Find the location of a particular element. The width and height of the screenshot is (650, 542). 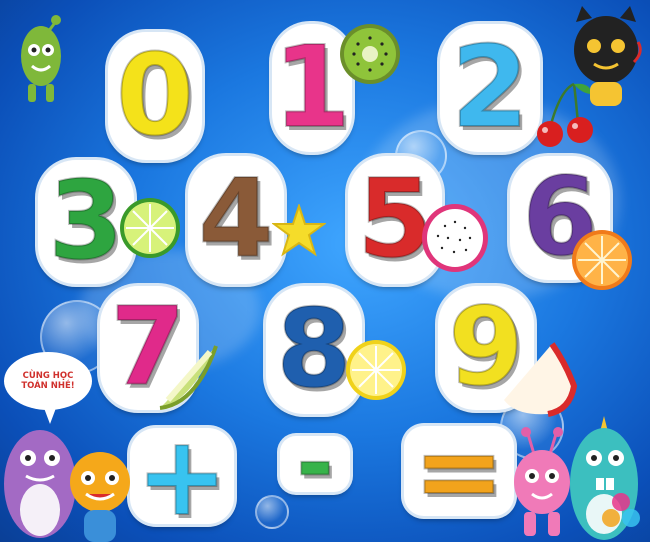

number-2: 2 is located at coordinates (490, 88).